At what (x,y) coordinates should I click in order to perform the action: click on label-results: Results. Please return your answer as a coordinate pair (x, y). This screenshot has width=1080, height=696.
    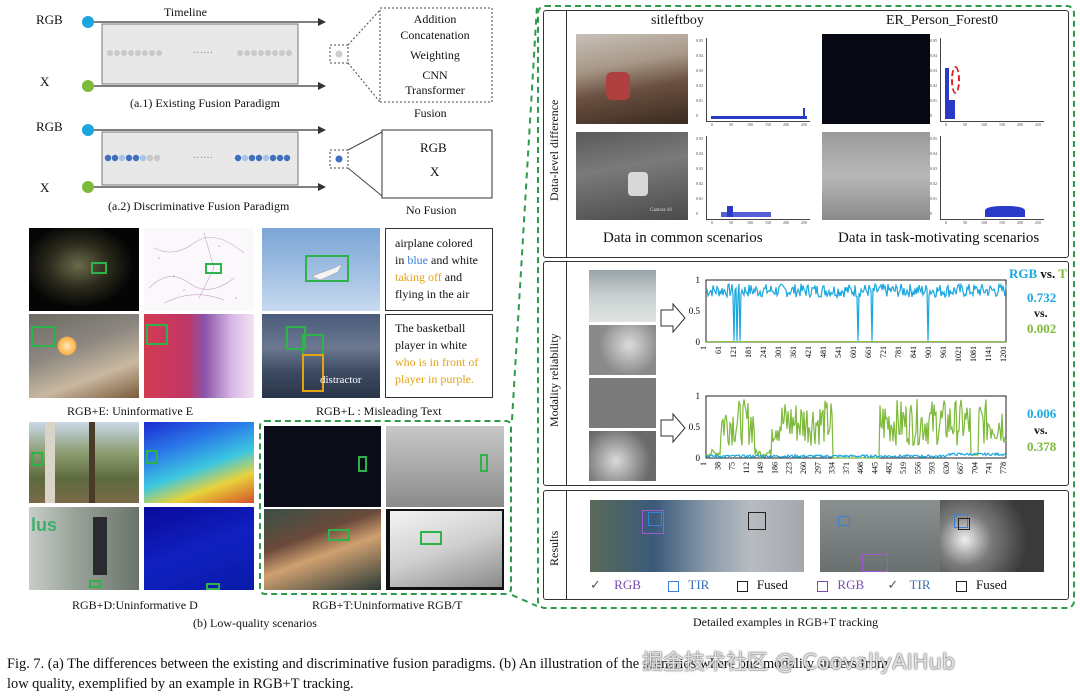
    Looking at the image, I should click on (554, 548).